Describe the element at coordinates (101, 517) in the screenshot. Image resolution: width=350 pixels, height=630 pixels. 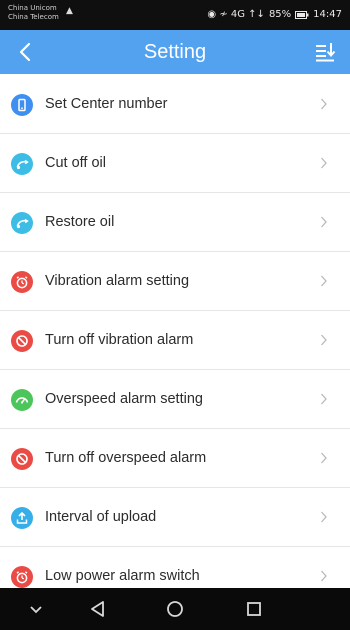
I see `menu-item-label: Interval of upload` at that location.